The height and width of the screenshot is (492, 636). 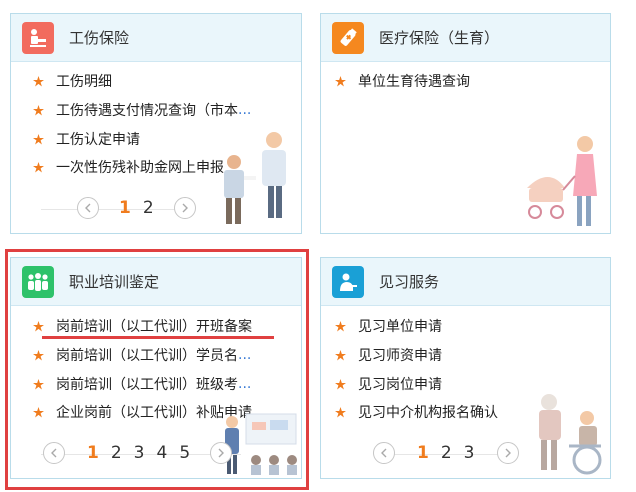 I want to click on card-title: 医疗保险（生育）, so click(x=439, y=38).